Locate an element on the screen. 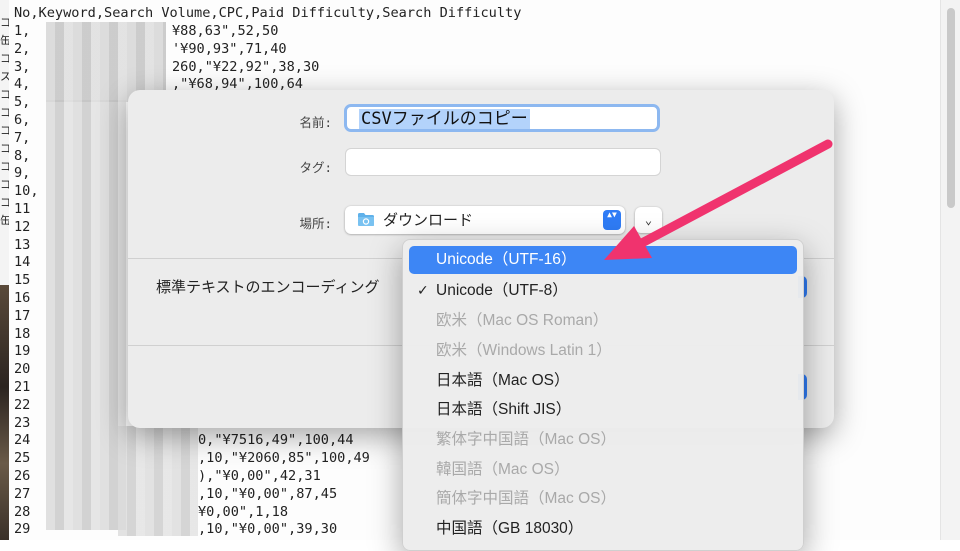  encoding-option: 欧米（Windows Latin 1） is located at coordinates (603, 351).